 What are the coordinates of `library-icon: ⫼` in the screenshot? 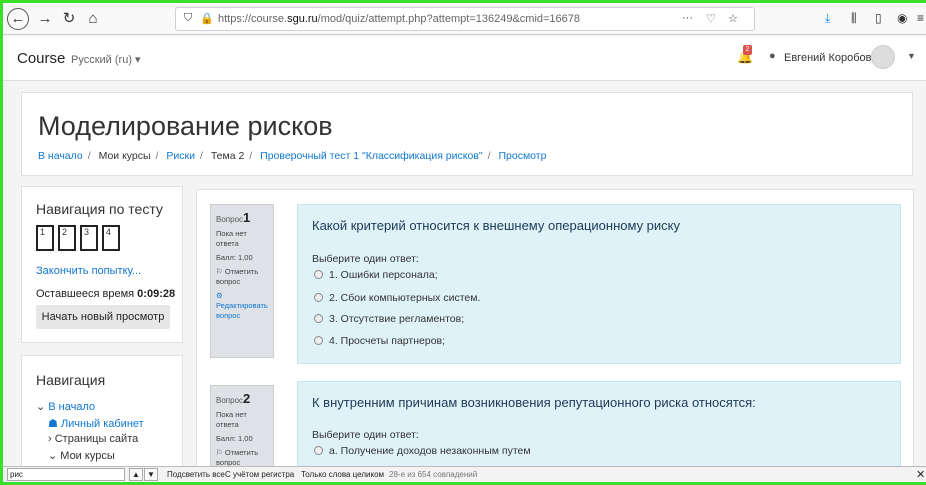 It's located at (854, 18).